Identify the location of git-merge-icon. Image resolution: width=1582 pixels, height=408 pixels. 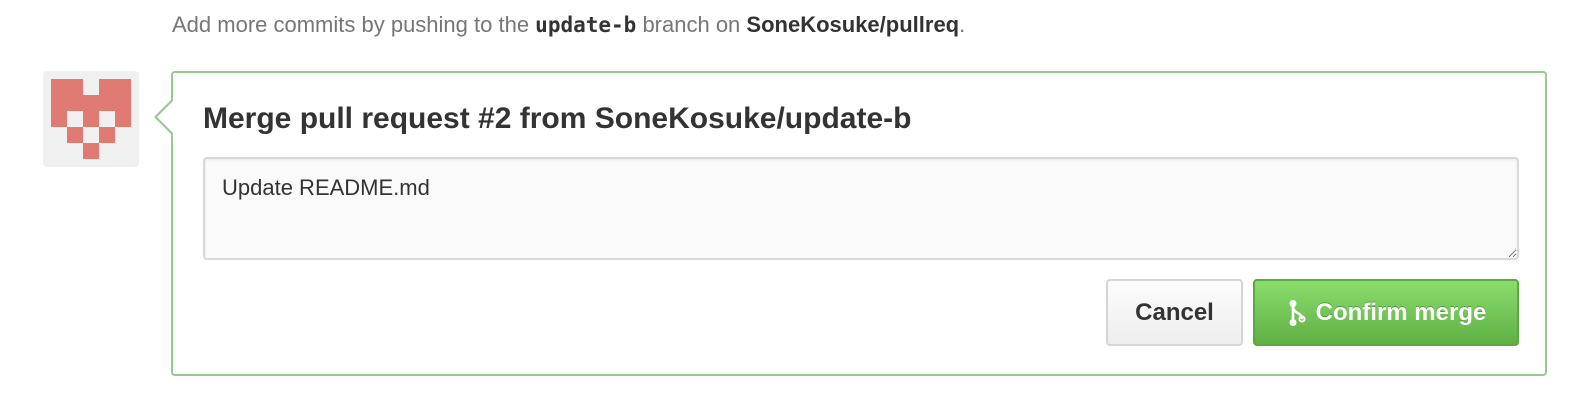
(1298, 313).